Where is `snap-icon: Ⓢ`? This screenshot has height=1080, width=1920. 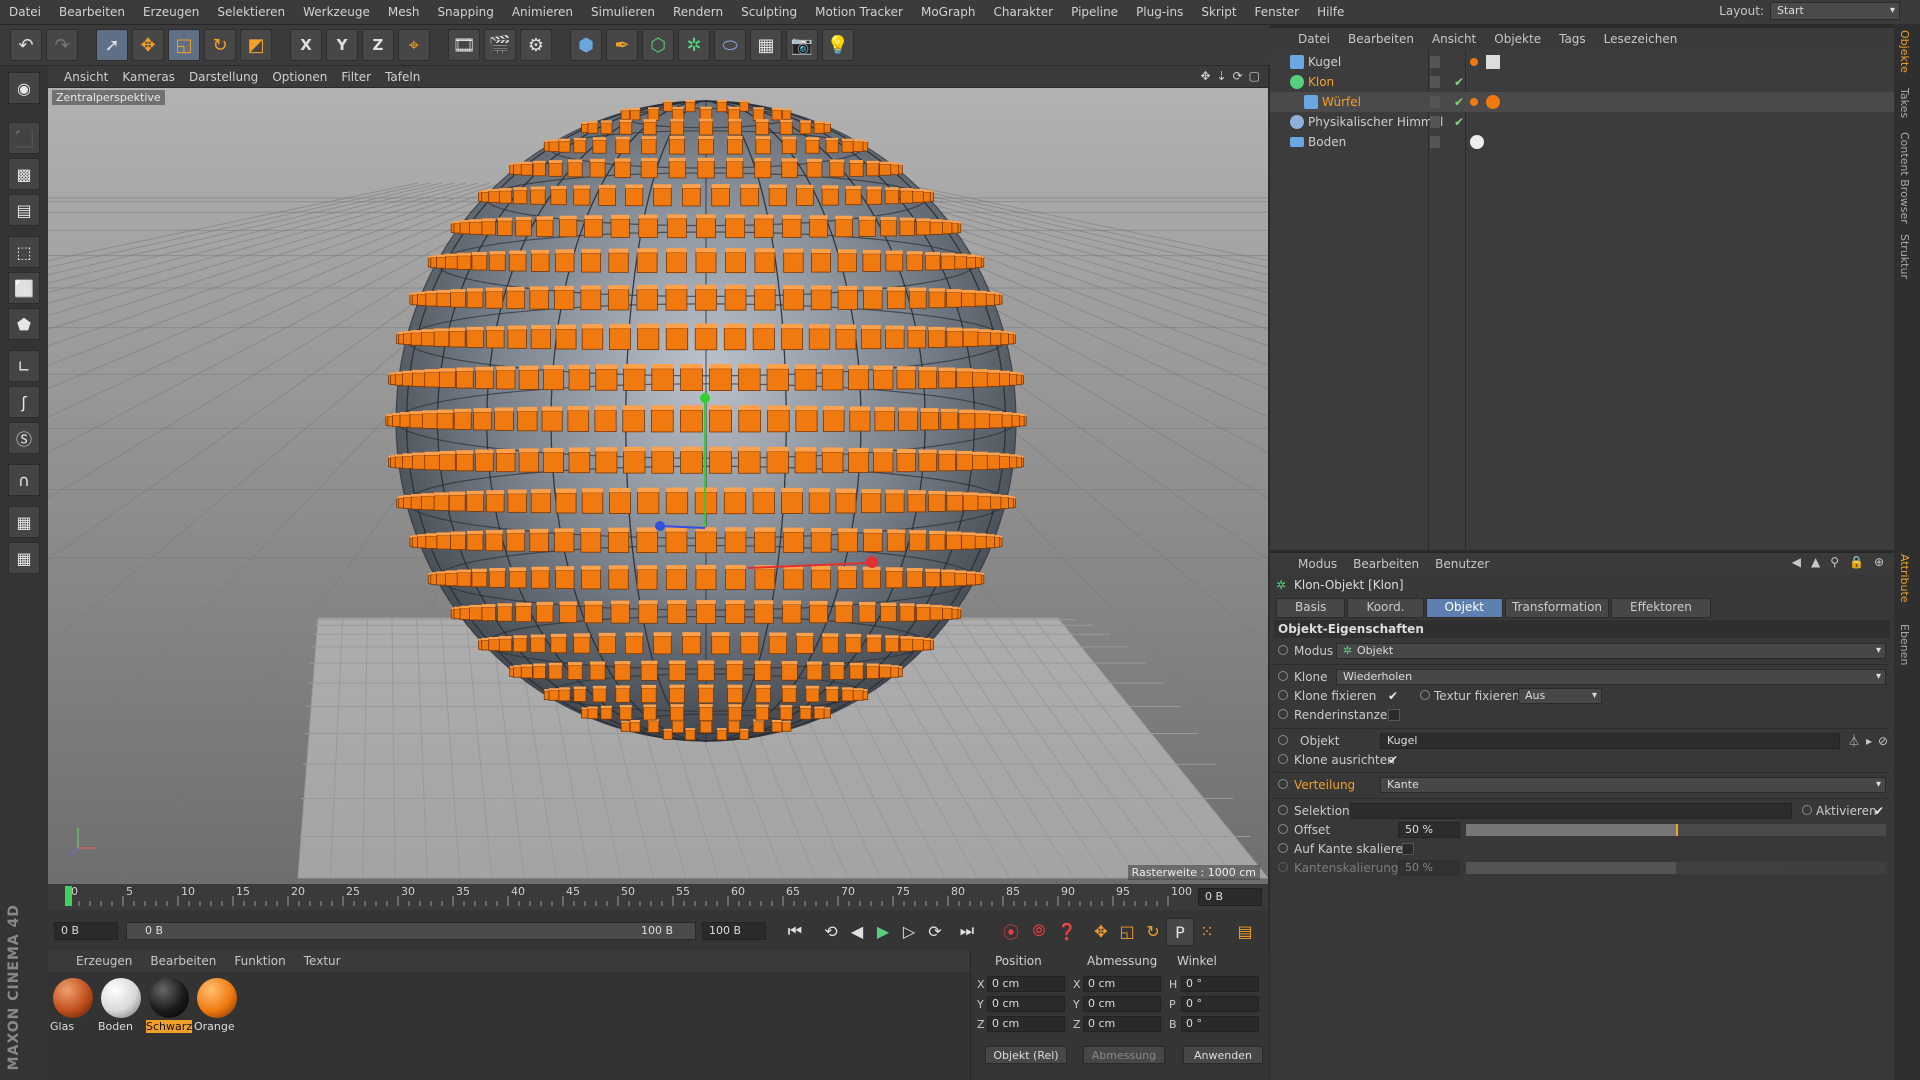 snap-icon: Ⓢ is located at coordinates (24, 438).